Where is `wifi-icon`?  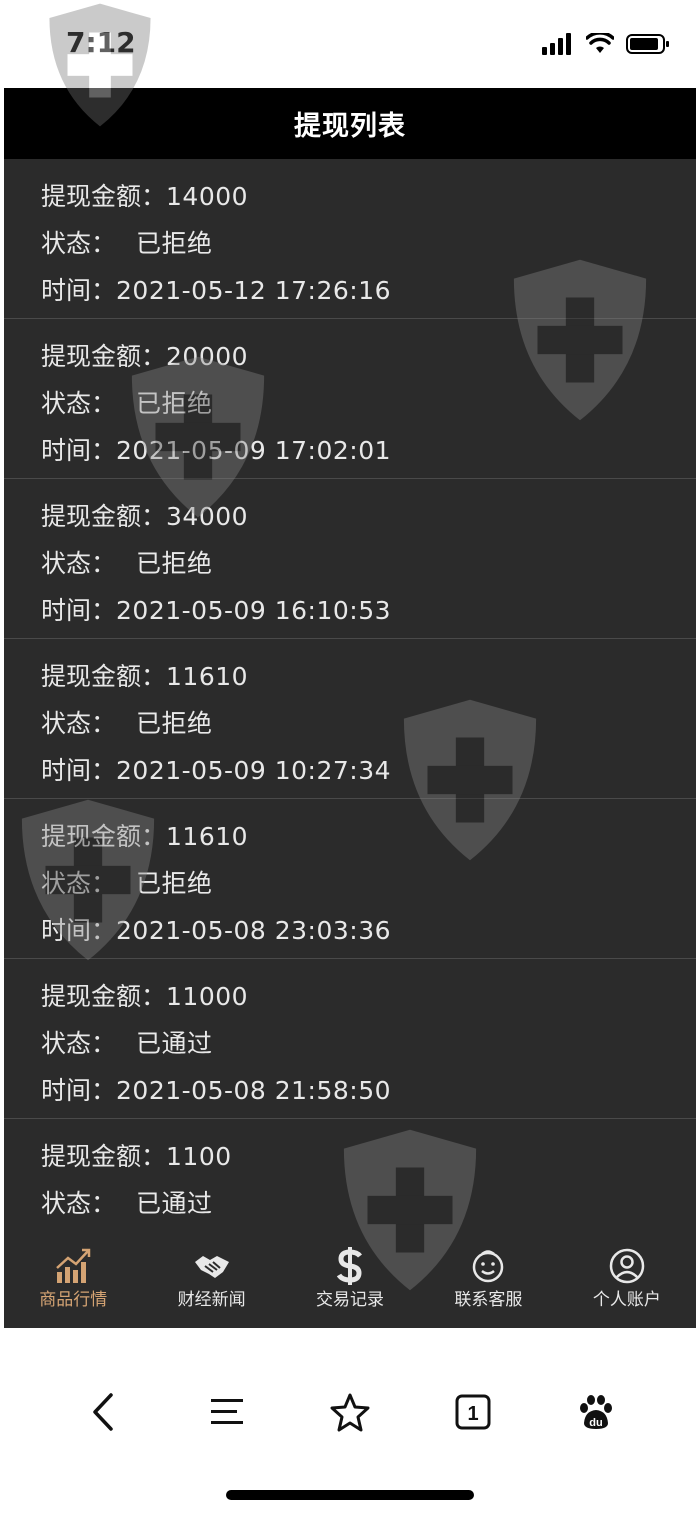 wifi-icon is located at coordinates (600, 43).